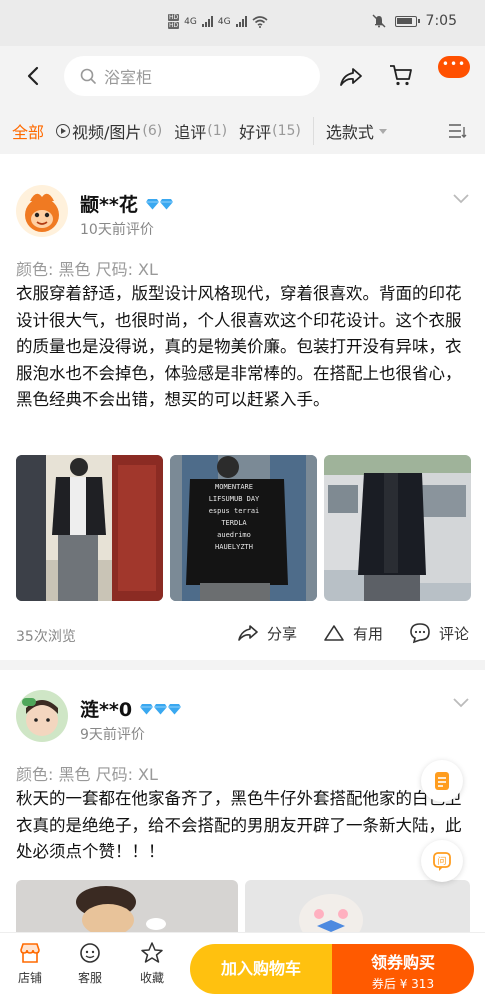 The height and width of the screenshot is (1000, 485). Describe the element at coordinates (88, 76) in the screenshot. I see `search-icon` at that location.